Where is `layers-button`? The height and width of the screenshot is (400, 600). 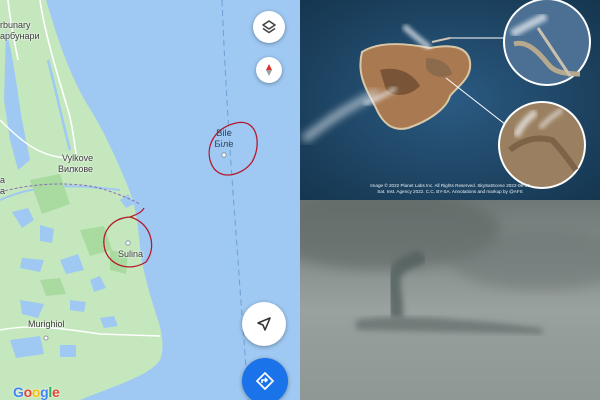
layers-button is located at coordinates (269, 27).